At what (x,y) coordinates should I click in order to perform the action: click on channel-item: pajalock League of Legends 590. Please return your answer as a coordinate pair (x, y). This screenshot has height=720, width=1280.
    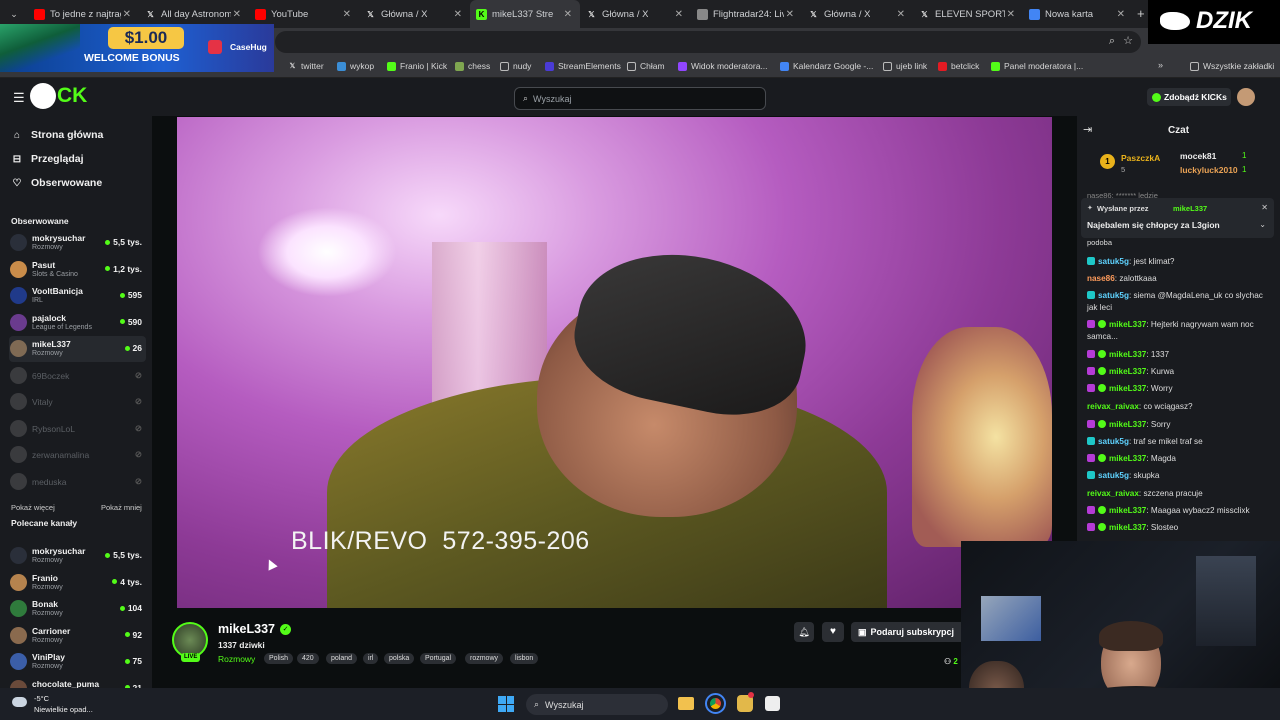
    Looking at the image, I should click on (77, 323).